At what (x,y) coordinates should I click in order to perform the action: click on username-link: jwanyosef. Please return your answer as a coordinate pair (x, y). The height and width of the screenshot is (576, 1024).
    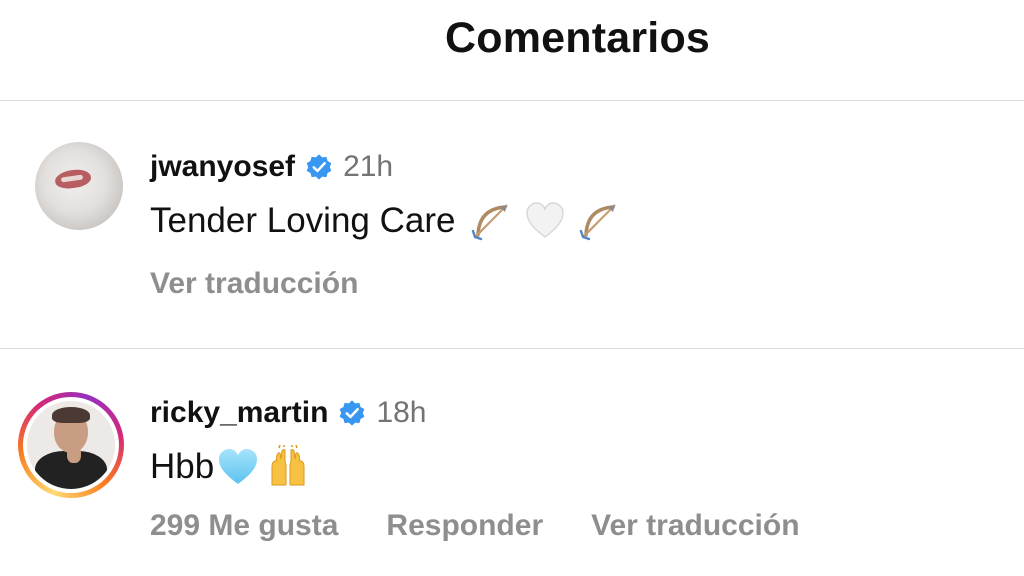
    Looking at the image, I should click on (222, 167).